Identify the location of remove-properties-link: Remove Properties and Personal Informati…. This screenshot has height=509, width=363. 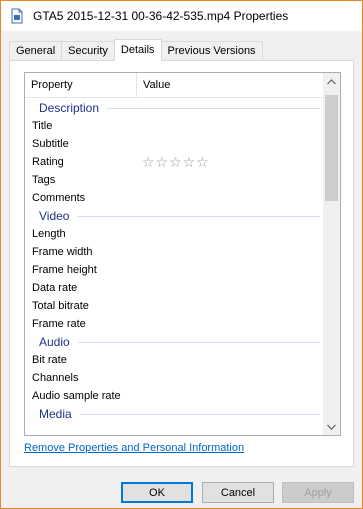
(134, 448).